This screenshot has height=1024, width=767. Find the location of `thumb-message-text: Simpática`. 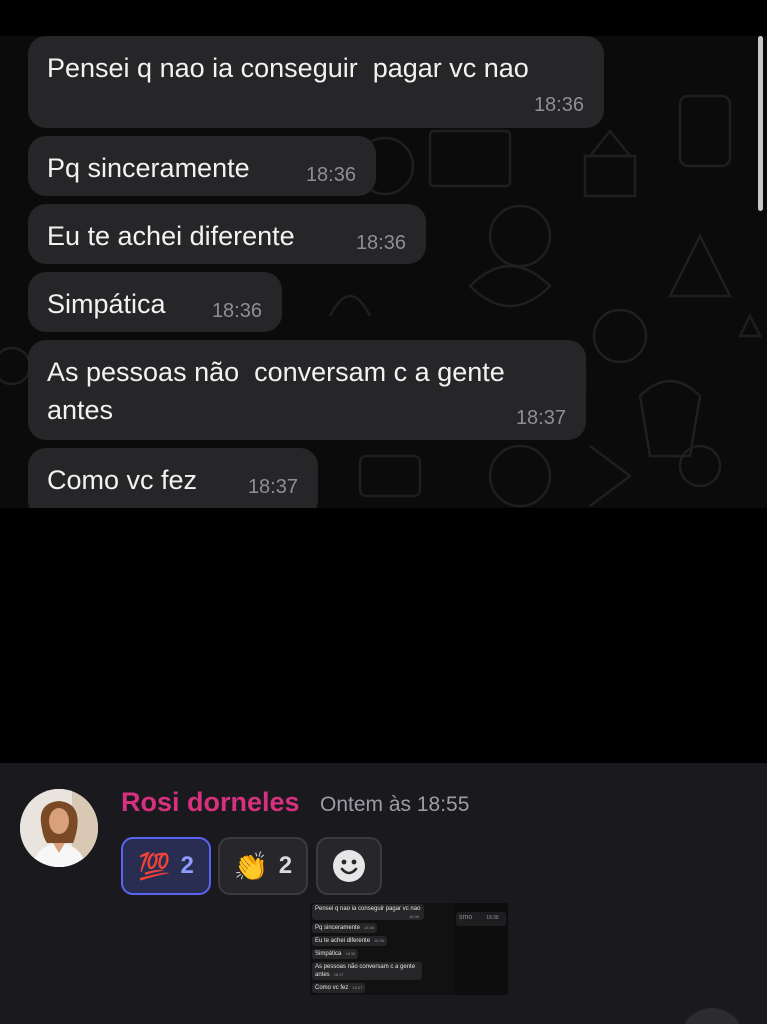

thumb-message-text: Simpática is located at coordinates (328, 954).